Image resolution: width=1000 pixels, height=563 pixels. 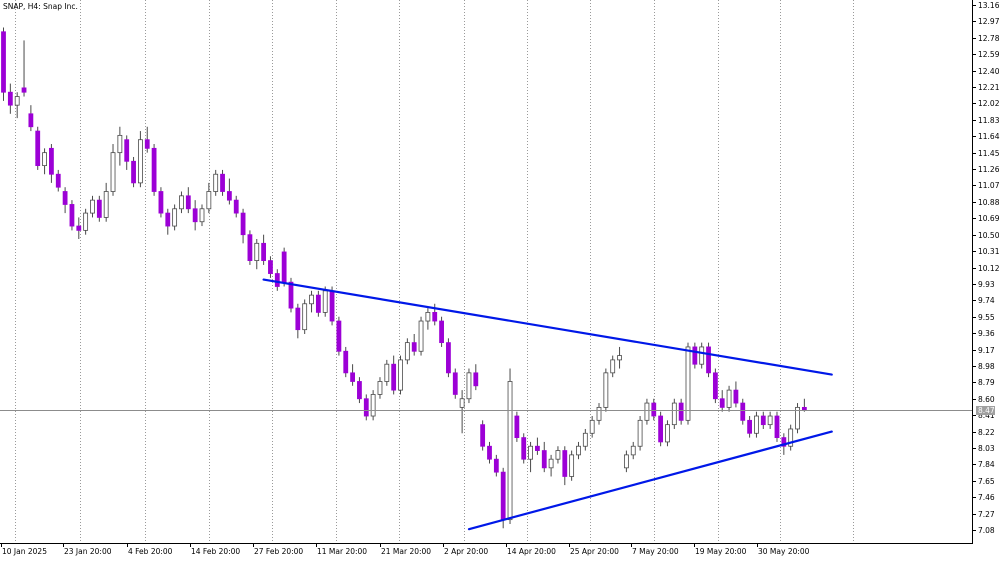 I want to click on chart-title: SNAP, H4: Snap Inc., so click(x=40, y=6).